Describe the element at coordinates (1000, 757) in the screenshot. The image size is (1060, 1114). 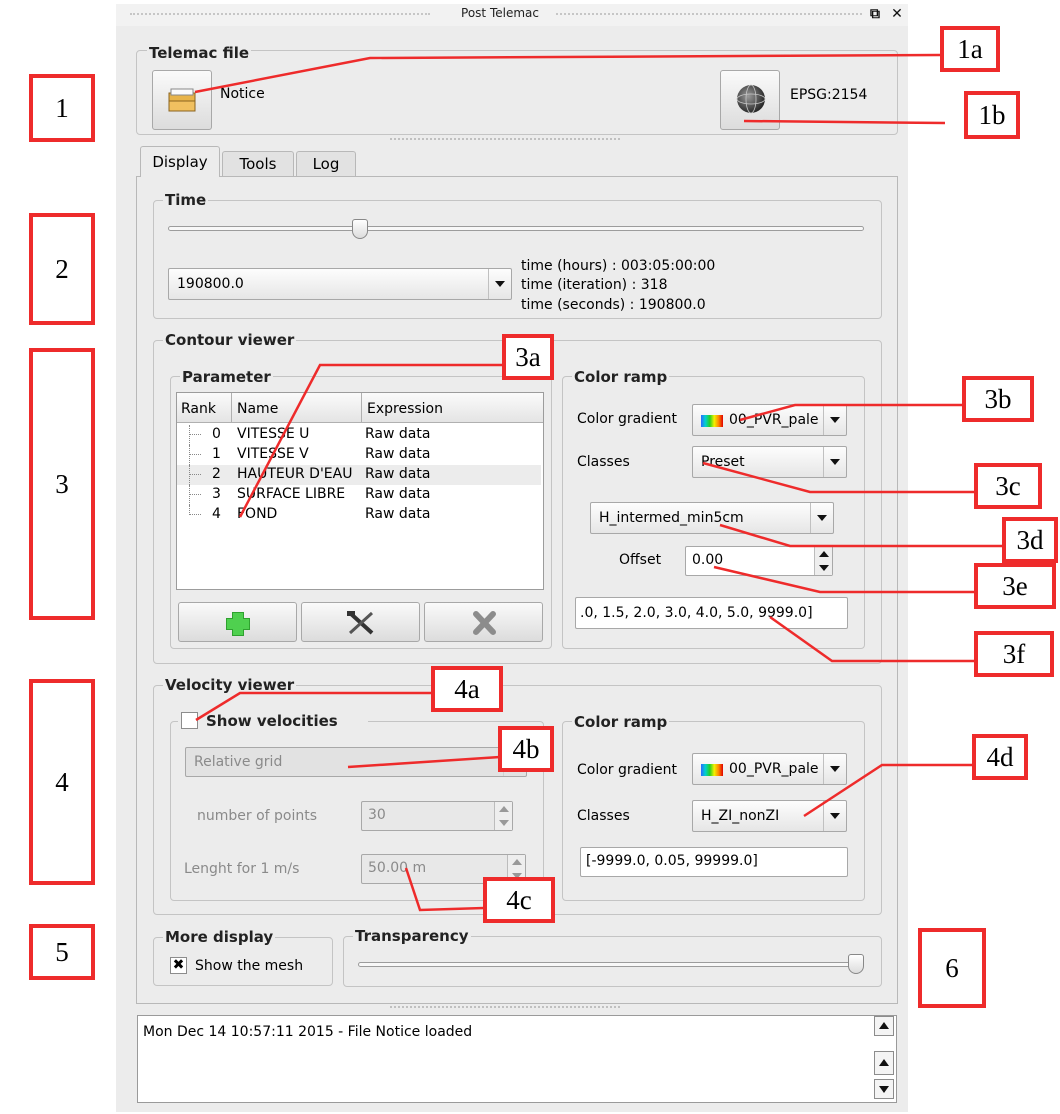
I see `callout-4d: 4d` at that location.